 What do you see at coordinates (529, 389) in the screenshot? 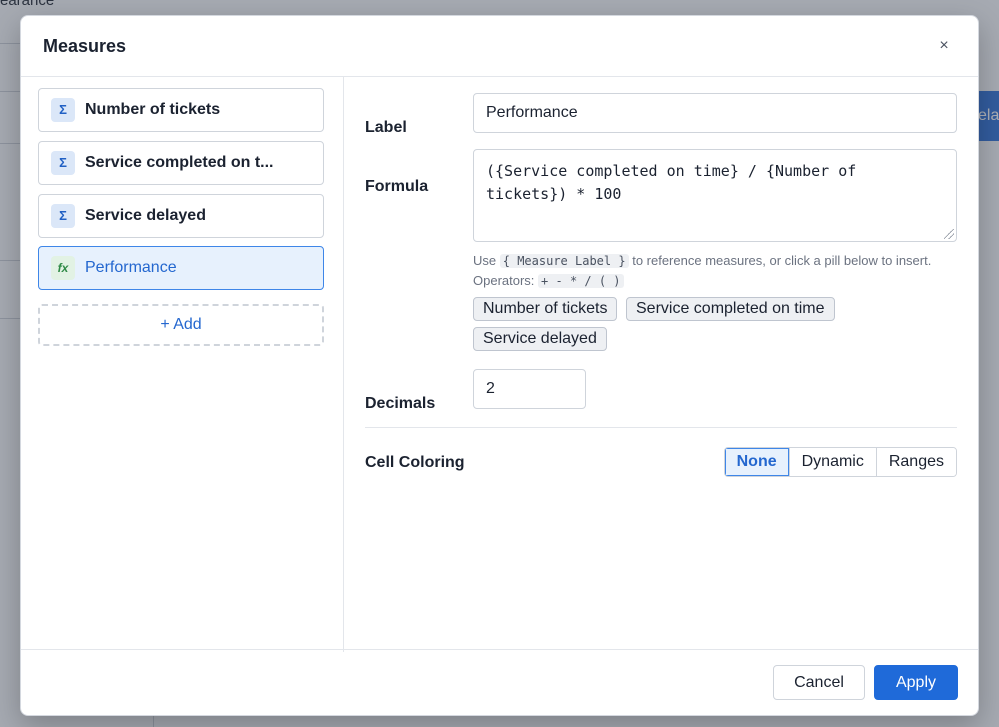
I see `decimals-input` at bounding box center [529, 389].